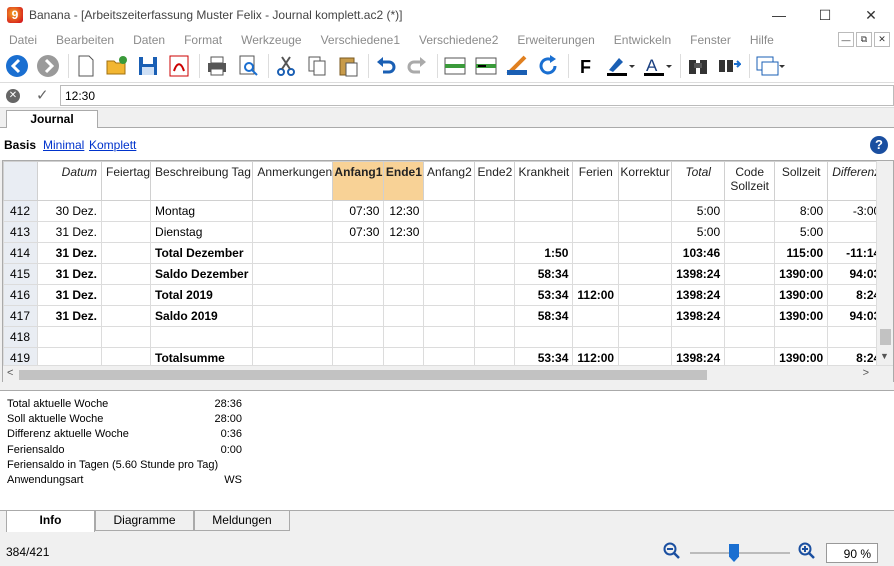 The height and width of the screenshot is (566, 894). Describe the element at coordinates (620, 66) in the screenshot. I see `highlight-color-icon` at that location.